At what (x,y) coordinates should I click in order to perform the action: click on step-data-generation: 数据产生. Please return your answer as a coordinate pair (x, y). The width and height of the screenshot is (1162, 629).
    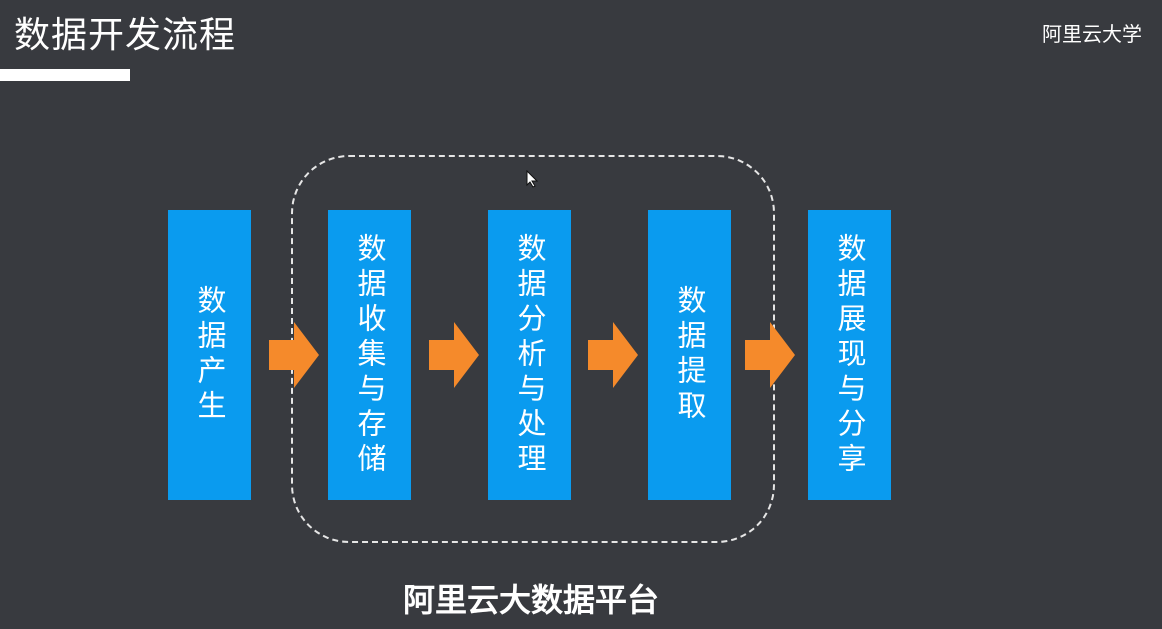
    Looking at the image, I should click on (209, 355).